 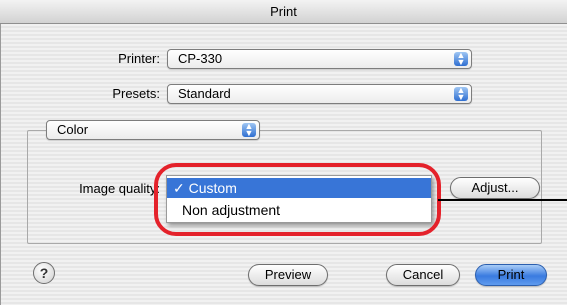 What do you see at coordinates (423, 275) in the screenshot?
I see `cancel-button: Cancel` at bounding box center [423, 275].